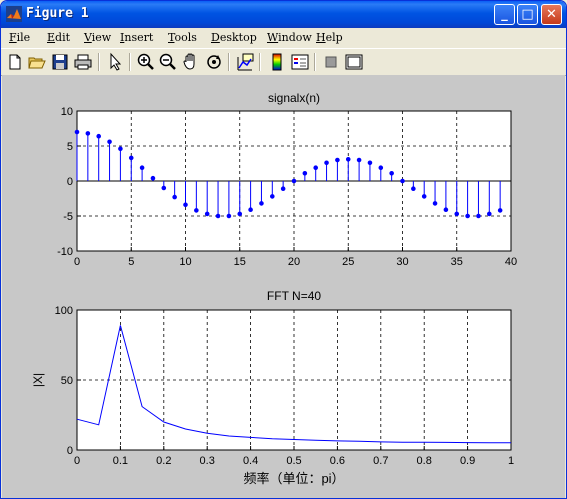 The image size is (567, 499). I want to click on x-tick-label: 15, so click(240, 262).